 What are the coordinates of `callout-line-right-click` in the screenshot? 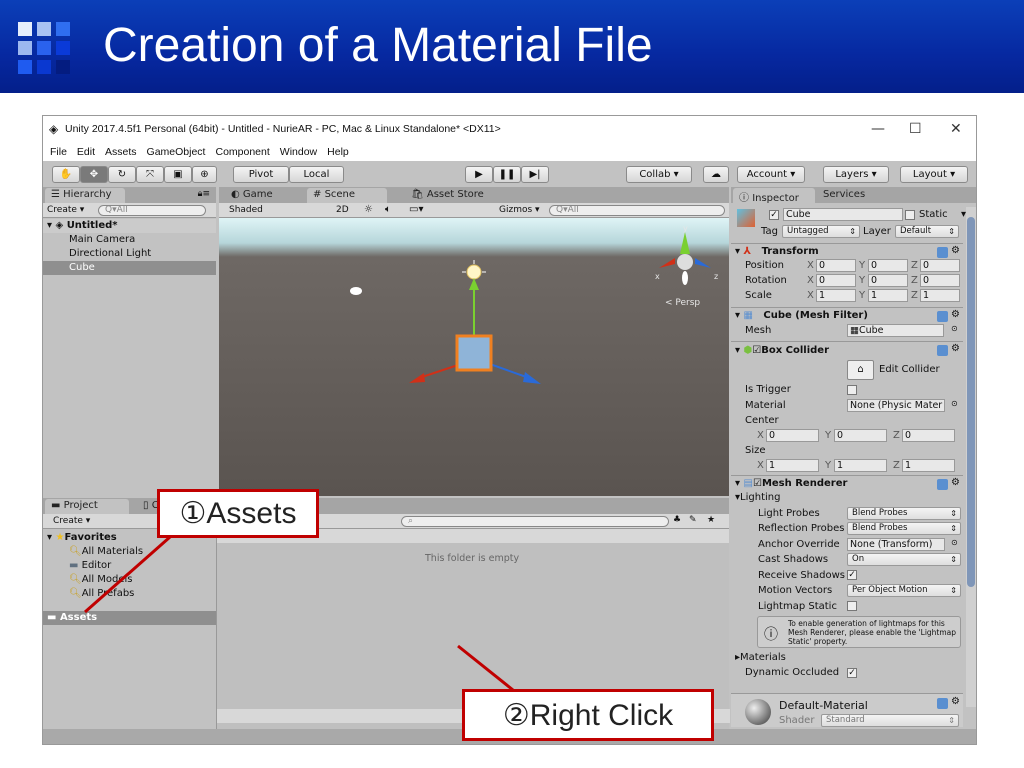 It's located at (485, 668).